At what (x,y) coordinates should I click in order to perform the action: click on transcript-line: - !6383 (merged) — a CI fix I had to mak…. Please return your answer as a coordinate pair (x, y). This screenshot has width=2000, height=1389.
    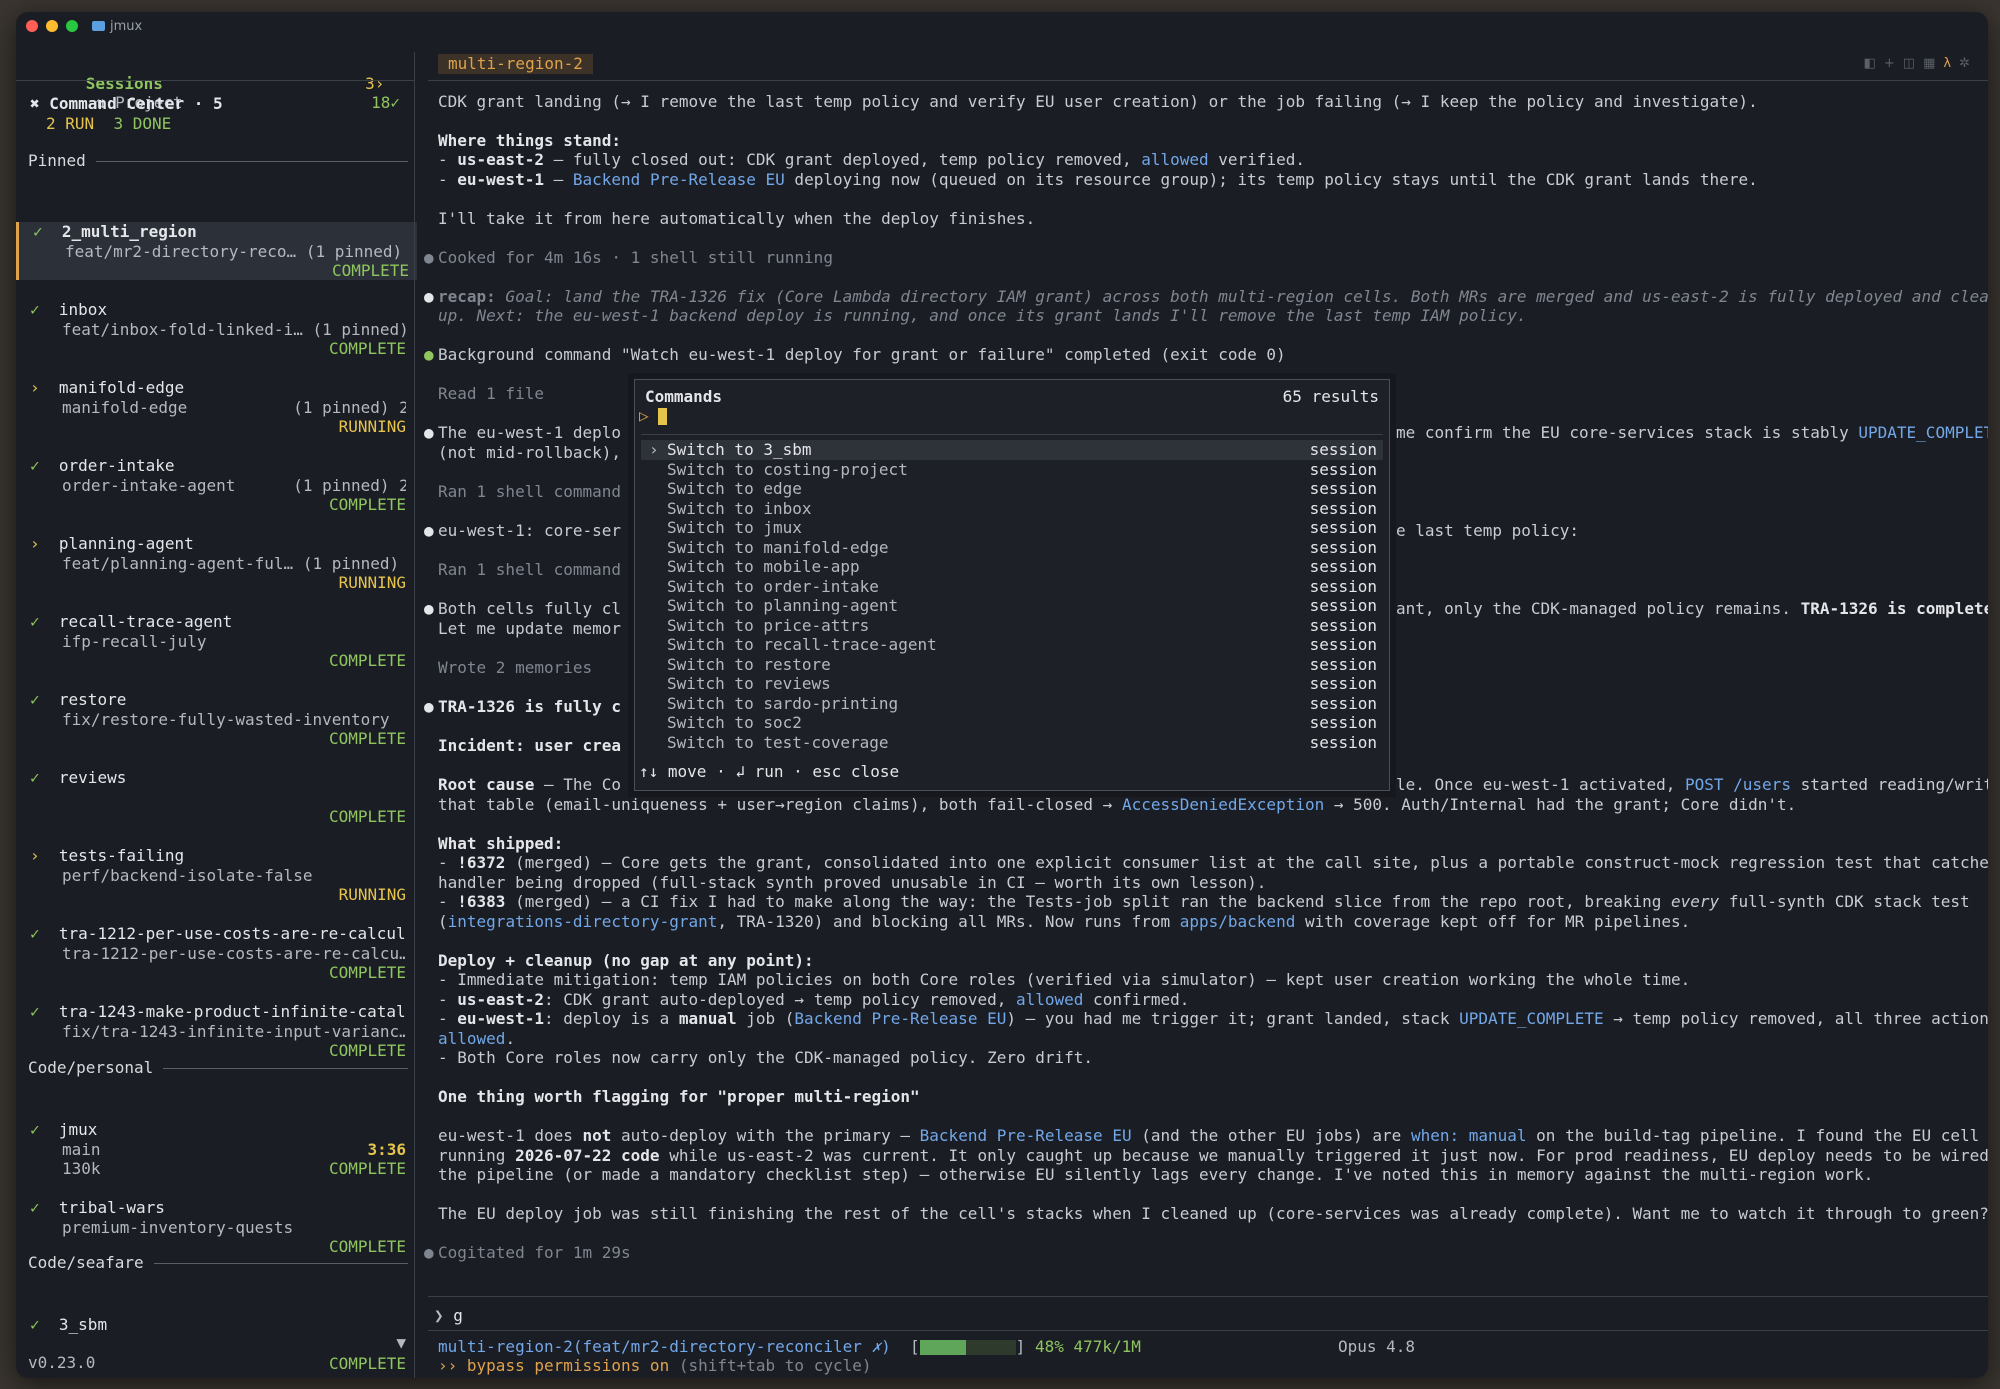
    Looking at the image, I should click on (1204, 901).